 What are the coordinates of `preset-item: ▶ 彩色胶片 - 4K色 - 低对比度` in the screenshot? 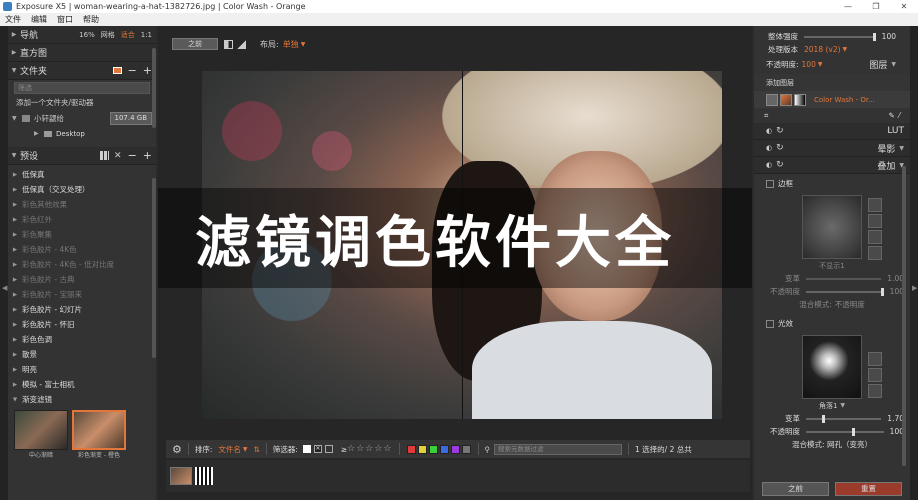 It's located at (82, 264).